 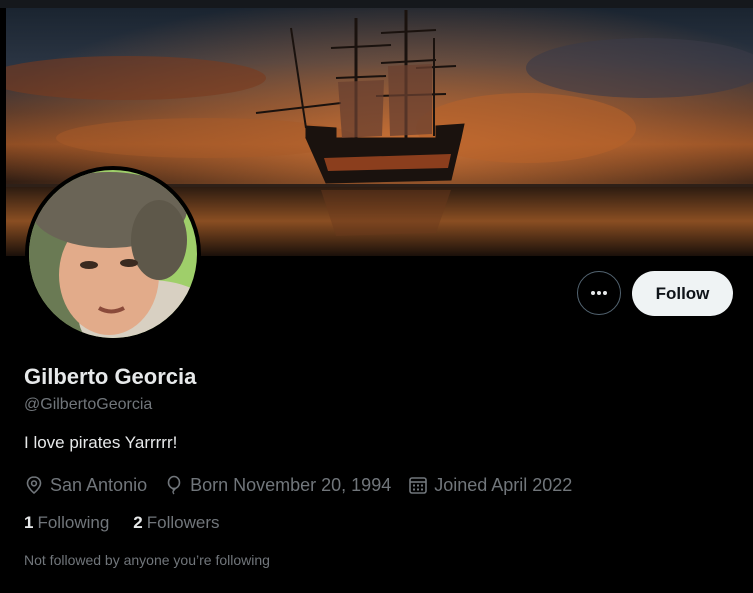 What do you see at coordinates (99, 484) in the screenshot?
I see `location-text: San Antonio` at bounding box center [99, 484].